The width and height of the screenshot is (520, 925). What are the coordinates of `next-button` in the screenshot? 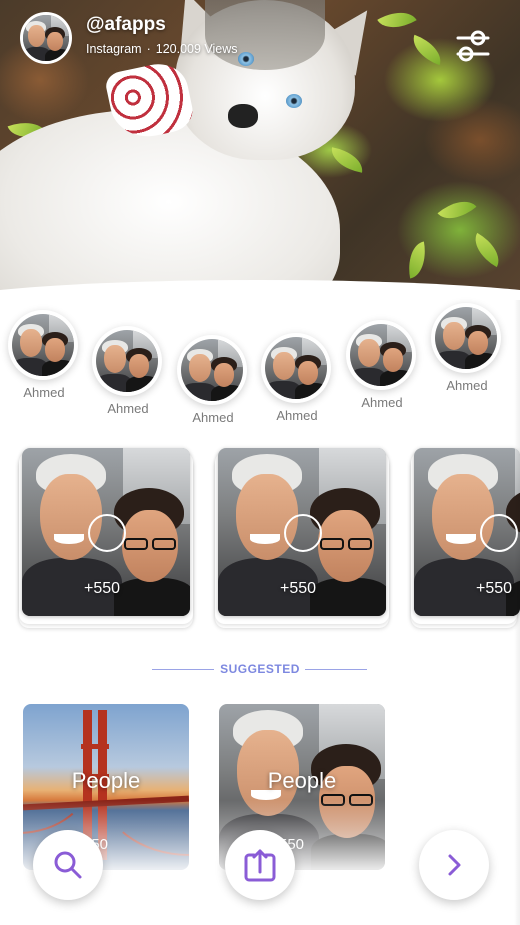 It's located at (454, 865).